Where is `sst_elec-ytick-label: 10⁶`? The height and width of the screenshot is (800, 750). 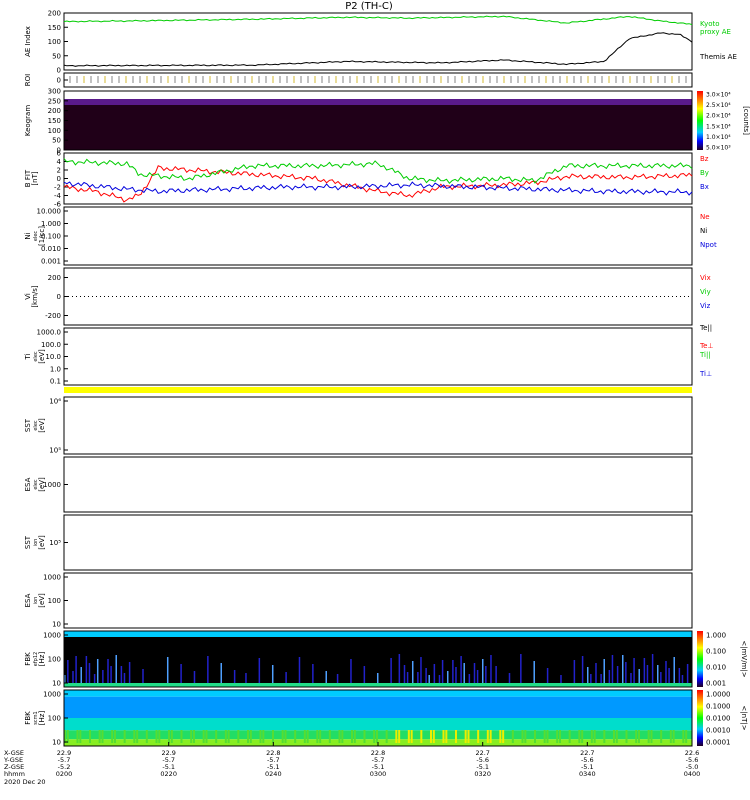
sst_elec-ytick-label: 10⁶ is located at coordinates (55, 402).